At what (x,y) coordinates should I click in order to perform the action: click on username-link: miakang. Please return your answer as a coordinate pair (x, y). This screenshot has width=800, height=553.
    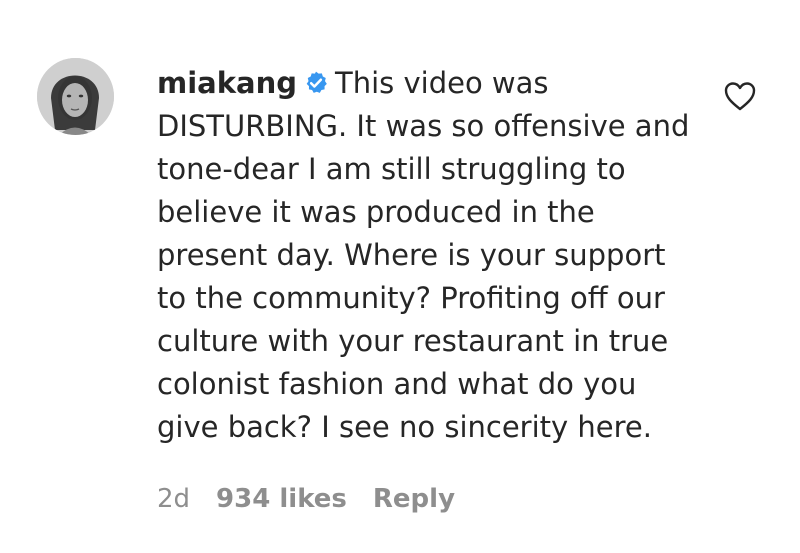
    Looking at the image, I should click on (227, 83).